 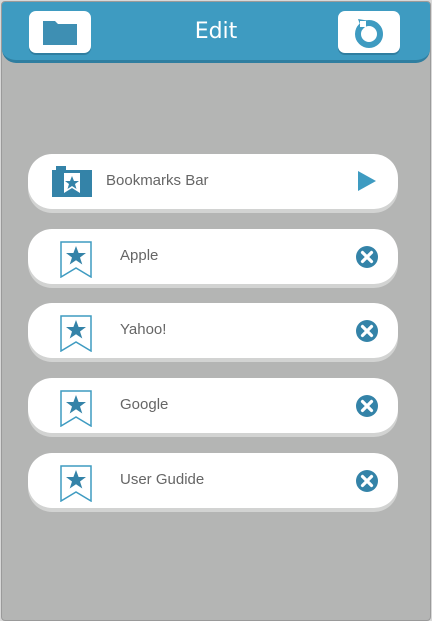 What do you see at coordinates (213, 256) in the screenshot?
I see `bookmark-item: Apple` at bounding box center [213, 256].